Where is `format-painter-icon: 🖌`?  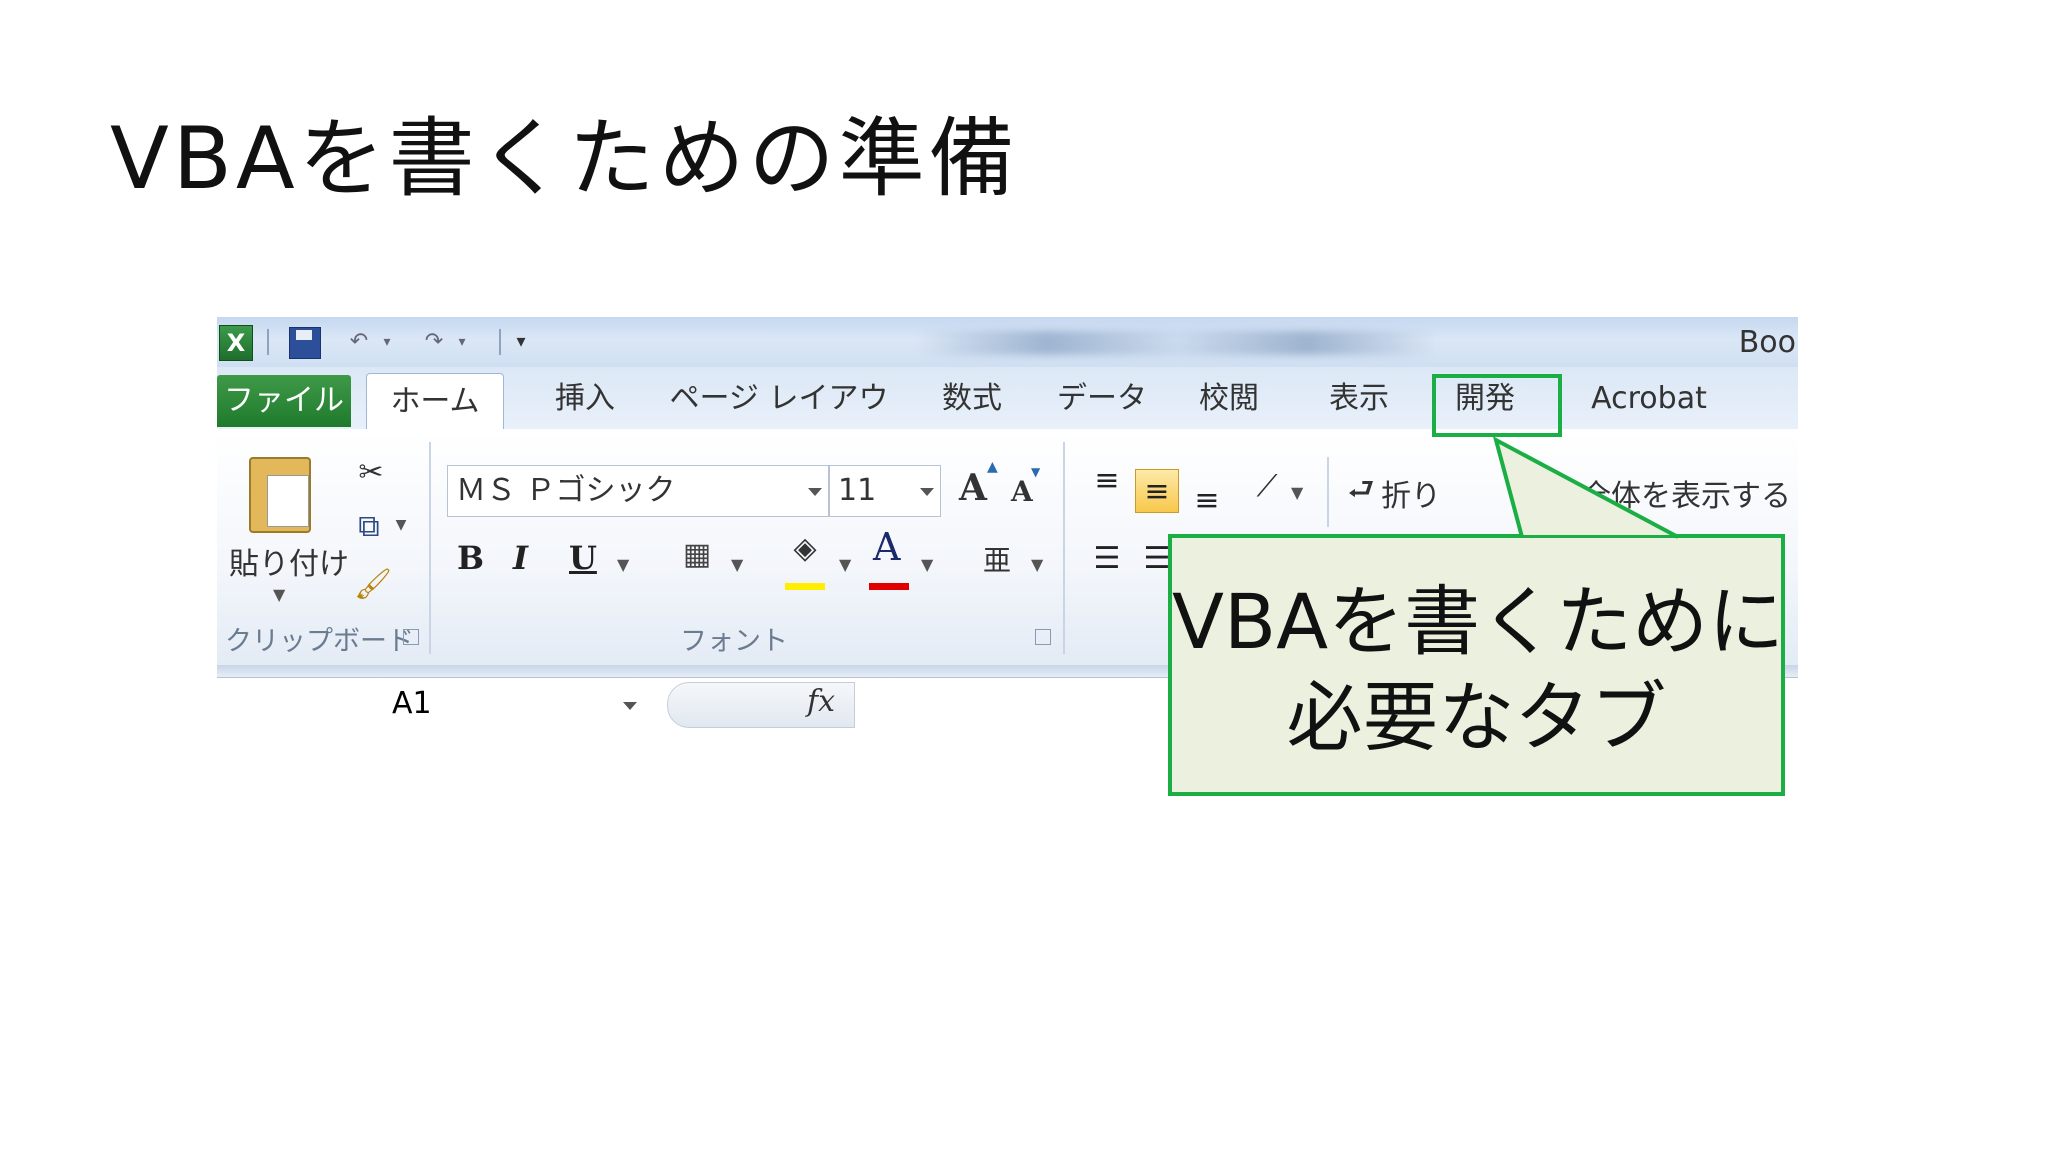 format-painter-icon: 🖌 is located at coordinates (373, 584).